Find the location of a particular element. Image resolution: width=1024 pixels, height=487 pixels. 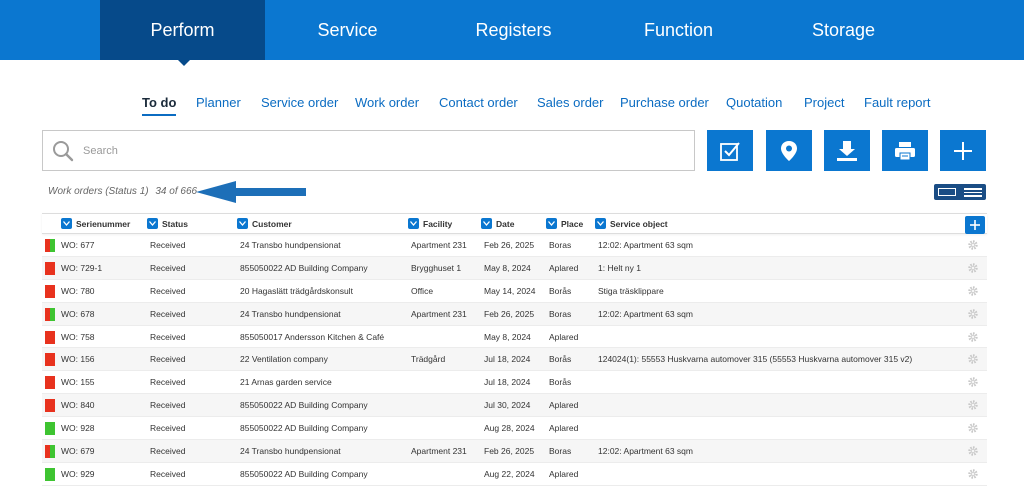

customer-cell: 21 Arnas garden service is located at coordinates (286, 382).